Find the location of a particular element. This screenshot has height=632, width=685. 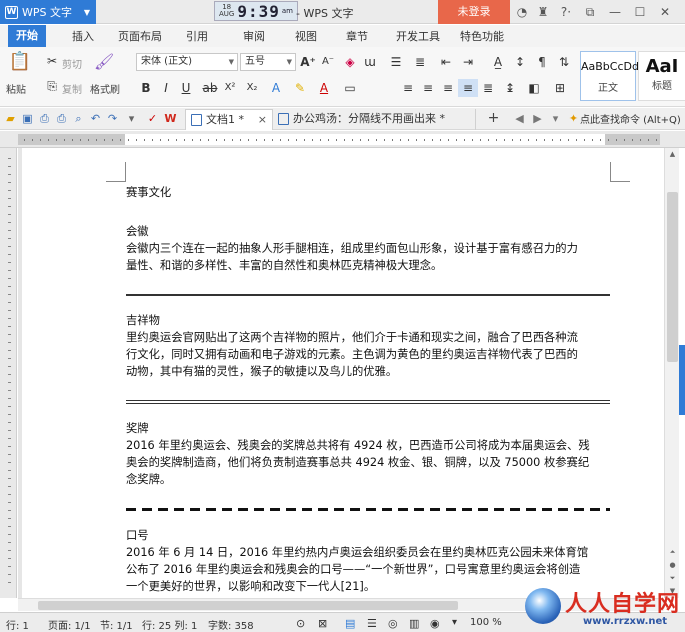

format-painter-icon: 🖌 is located at coordinates (104, 62).